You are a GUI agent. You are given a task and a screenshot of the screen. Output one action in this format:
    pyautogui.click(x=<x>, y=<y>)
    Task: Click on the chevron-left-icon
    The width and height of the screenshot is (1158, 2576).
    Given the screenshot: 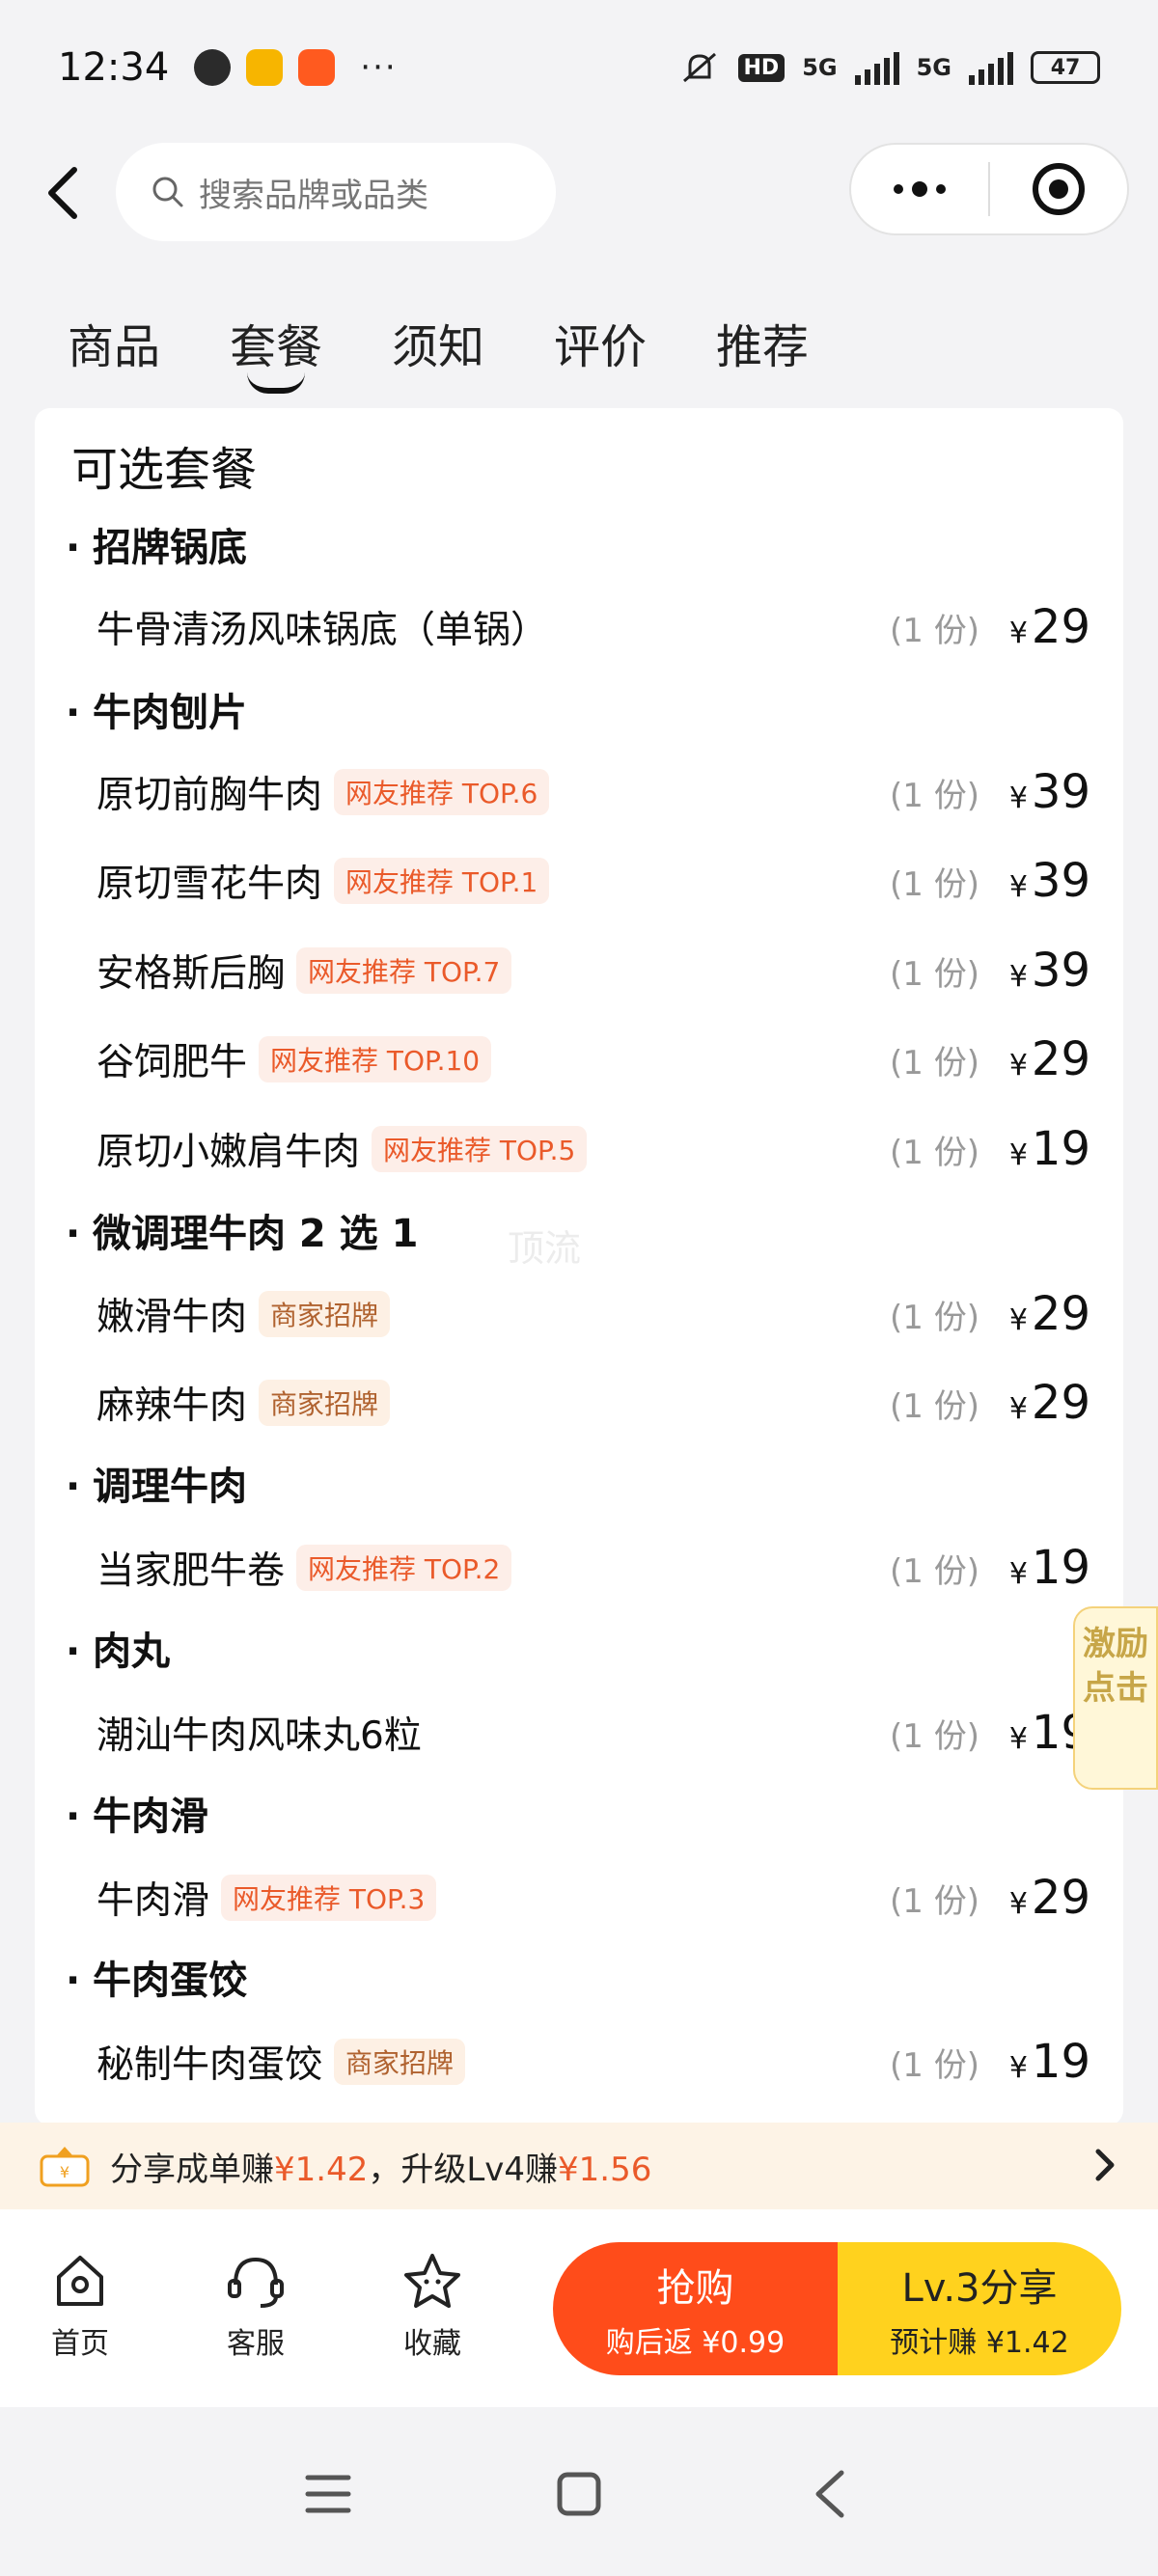 What is the action you would take?
    pyautogui.click(x=62, y=193)
    